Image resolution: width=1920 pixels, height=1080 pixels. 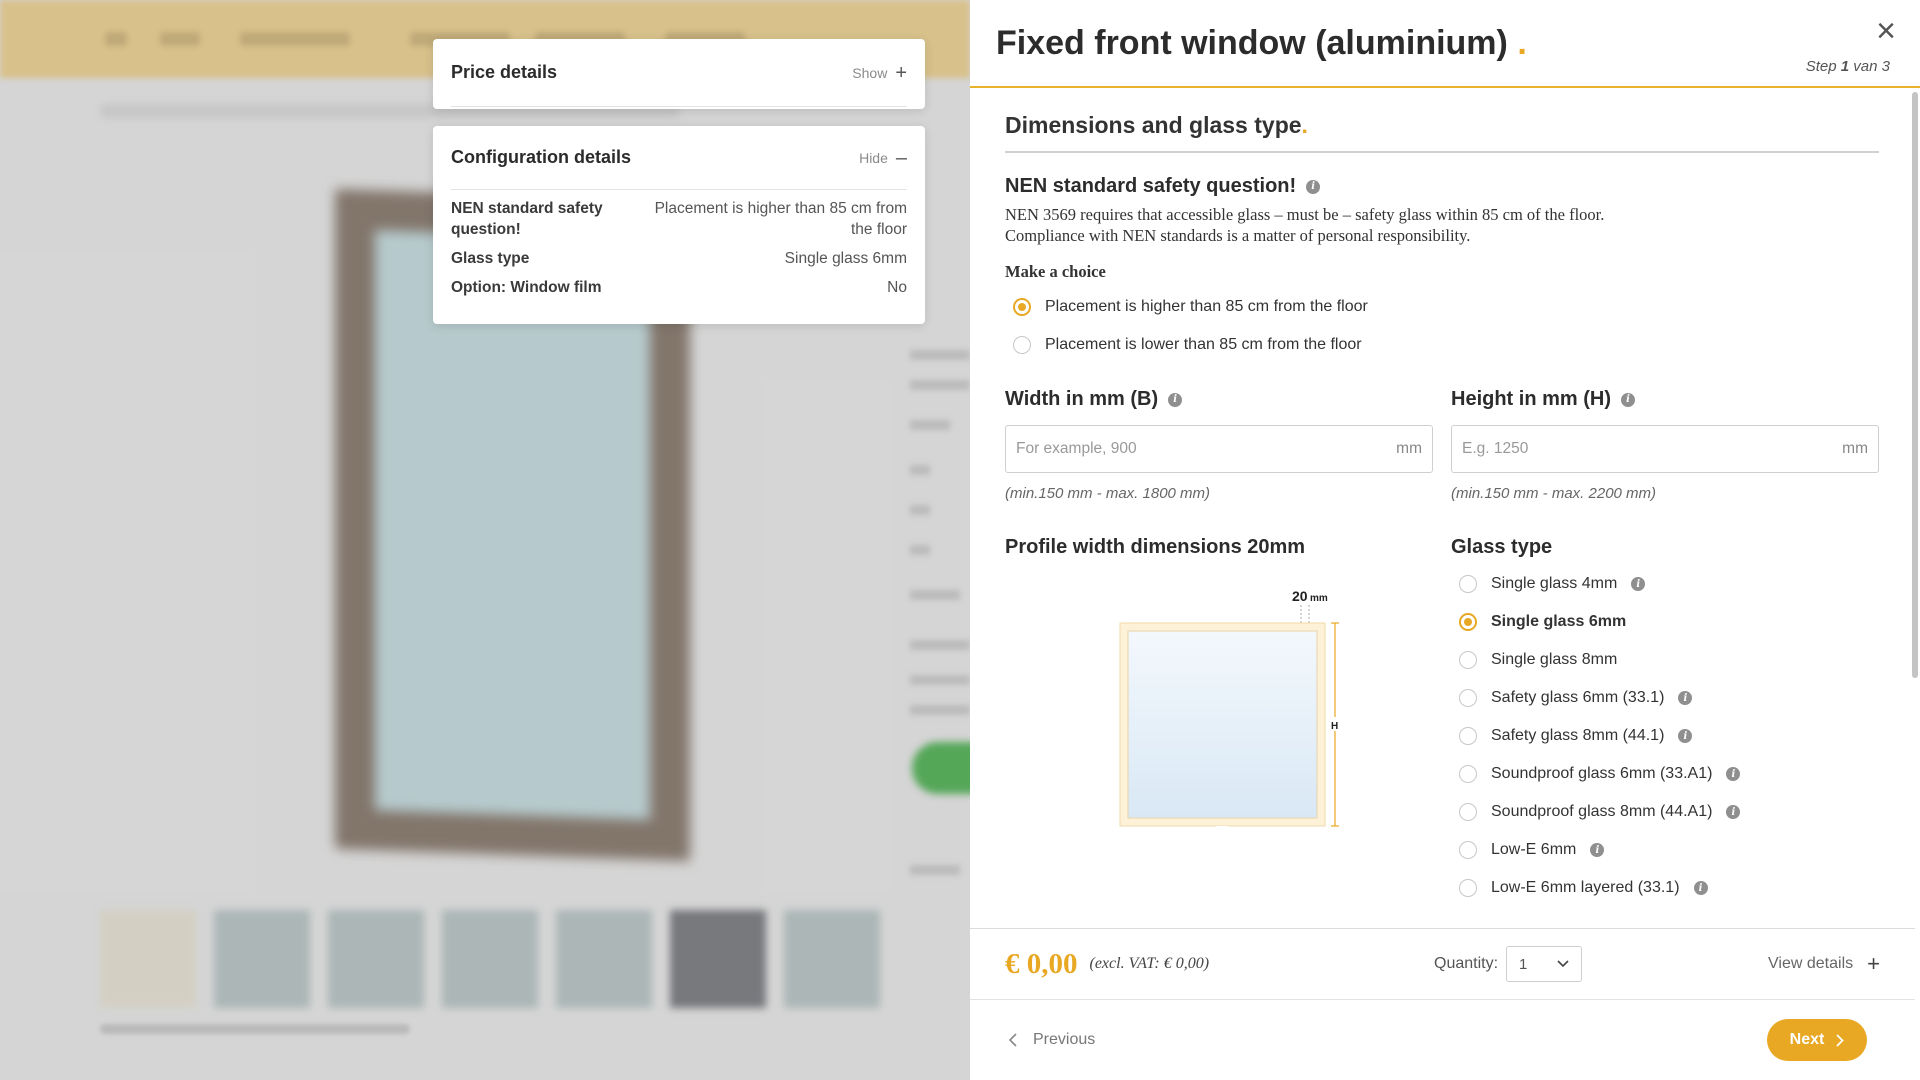 I want to click on glass-option: Single glass 6mm, so click(x=1669, y=622).